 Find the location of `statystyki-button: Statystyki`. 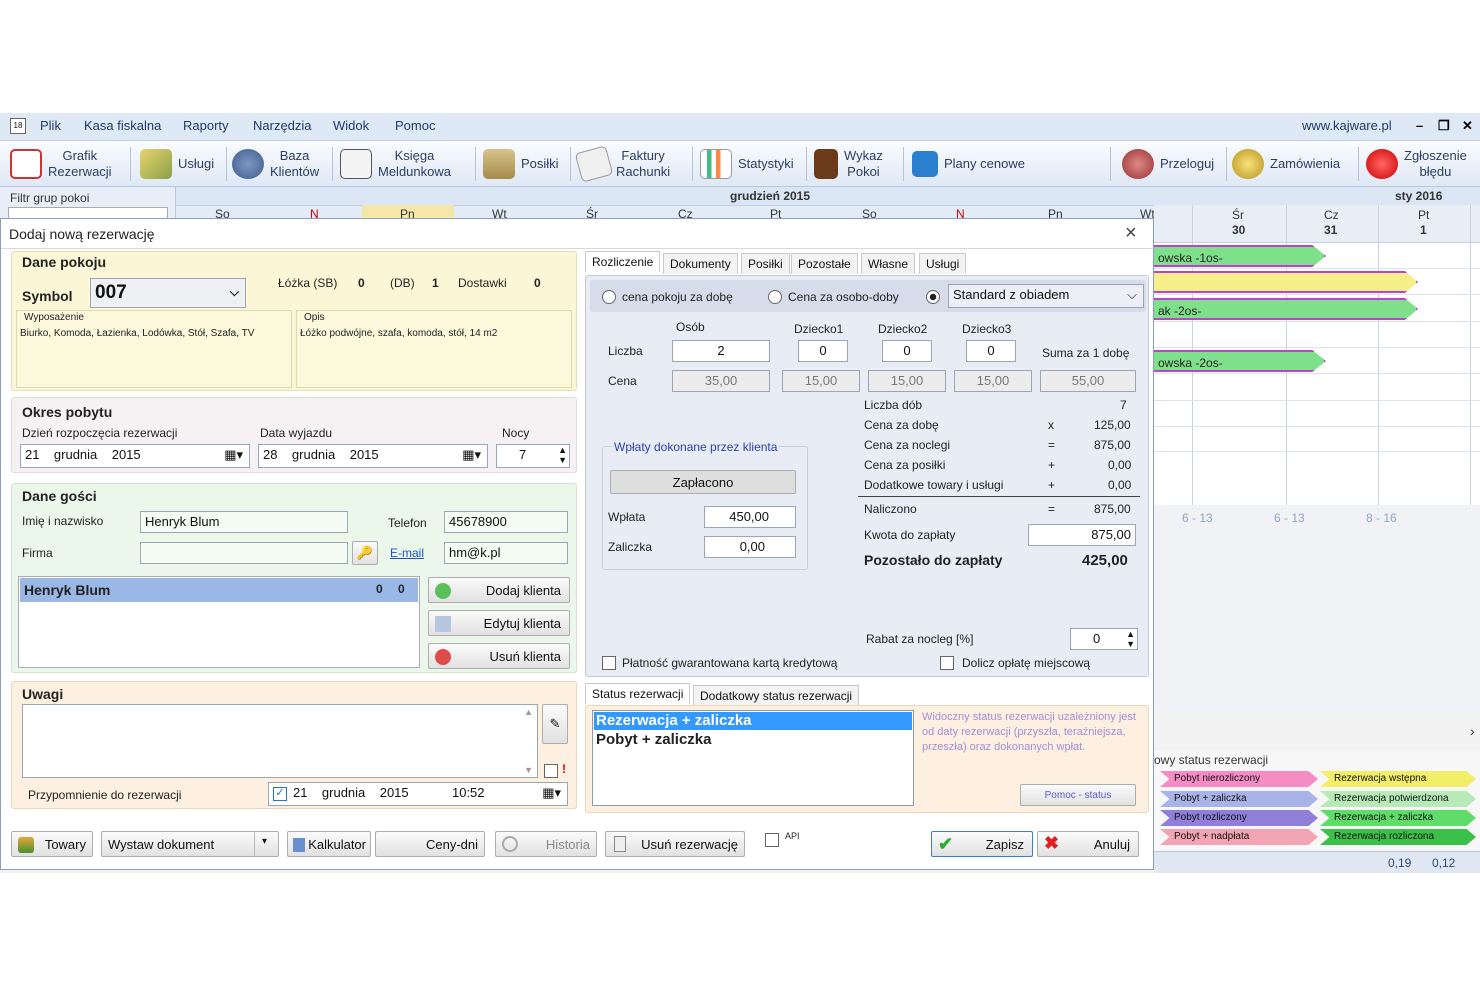

statystyki-button: Statystyki is located at coordinates (747, 164).